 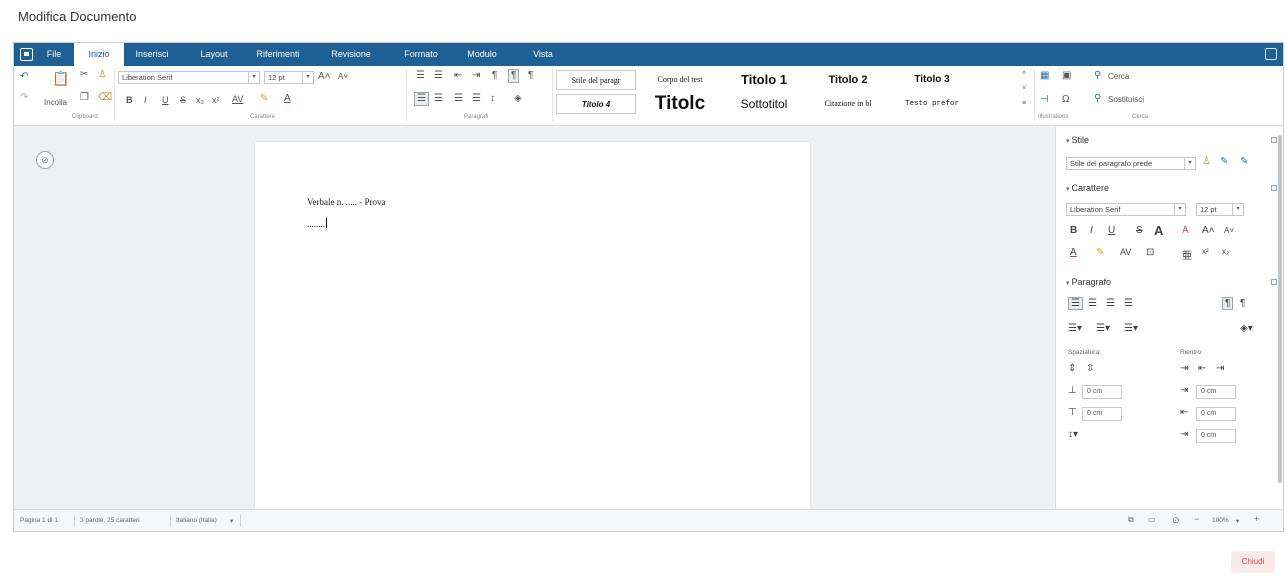 I want to click on sidebar-spacing-icon: AV, so click(x=1125, y=252).